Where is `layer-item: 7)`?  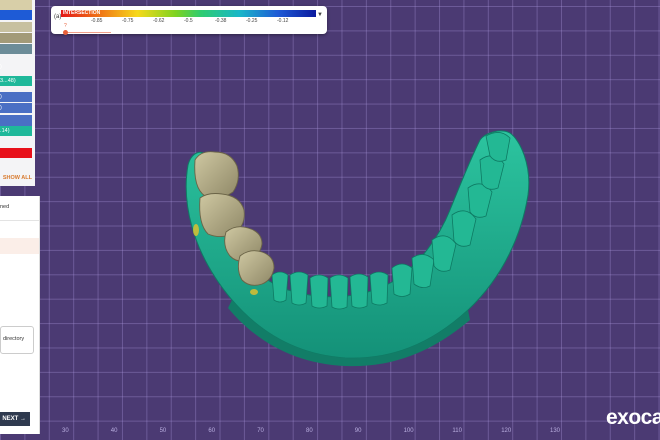 layer-item: 7) is located at coordinates (16, 108).